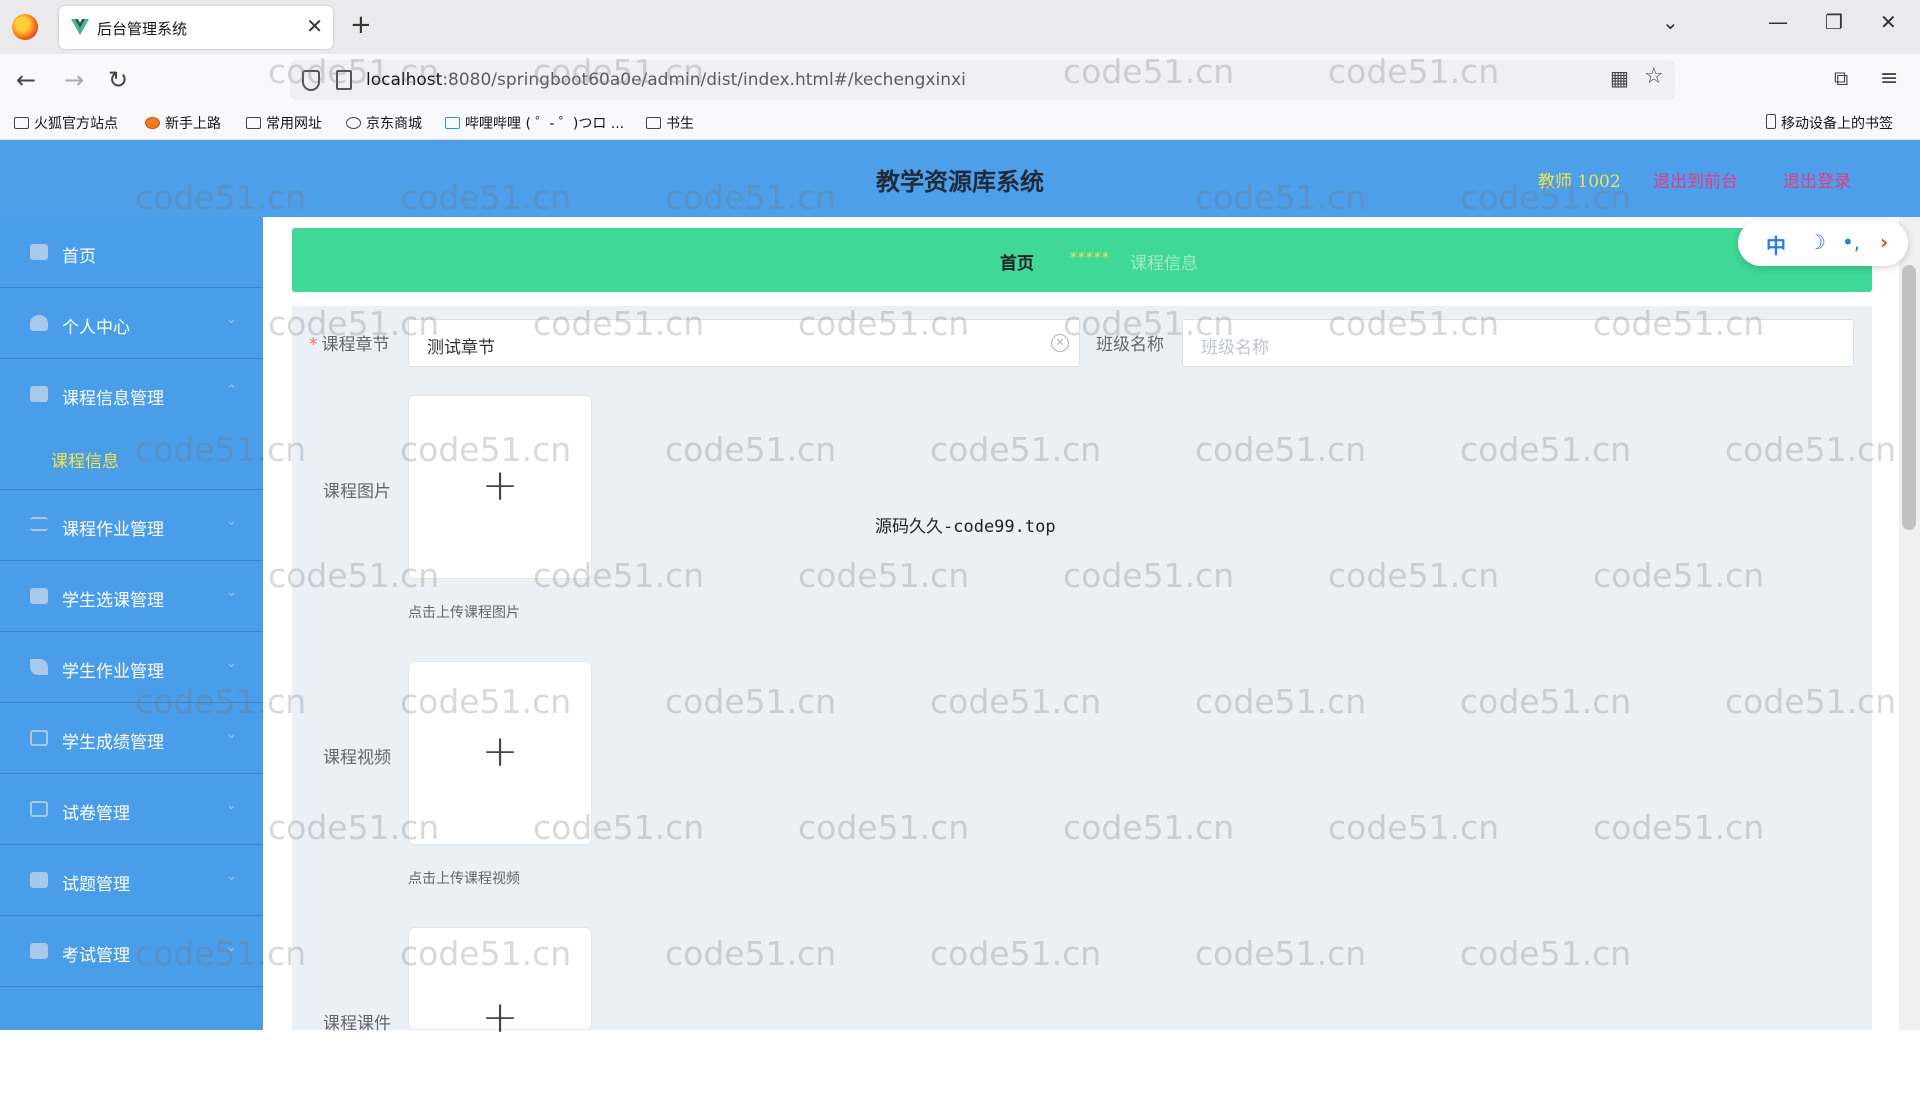 The height and width of the screenshot is (1110, 1920). I want to click on forward-icon: →, so click(74, 80).